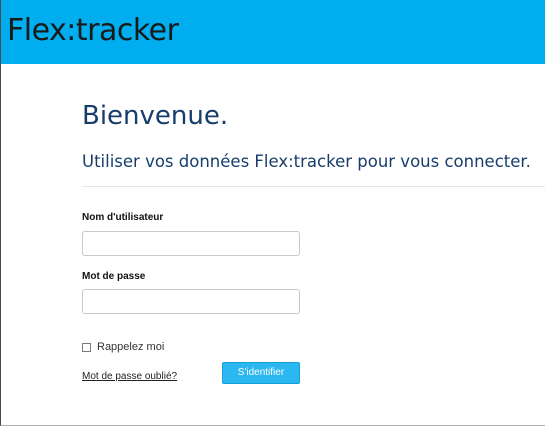 The width and height of the screenshot is (545, 426). Describe the element at coordinates (273, 32) in the screenshot. I see `top-banner: Flex:tracker` at that location.